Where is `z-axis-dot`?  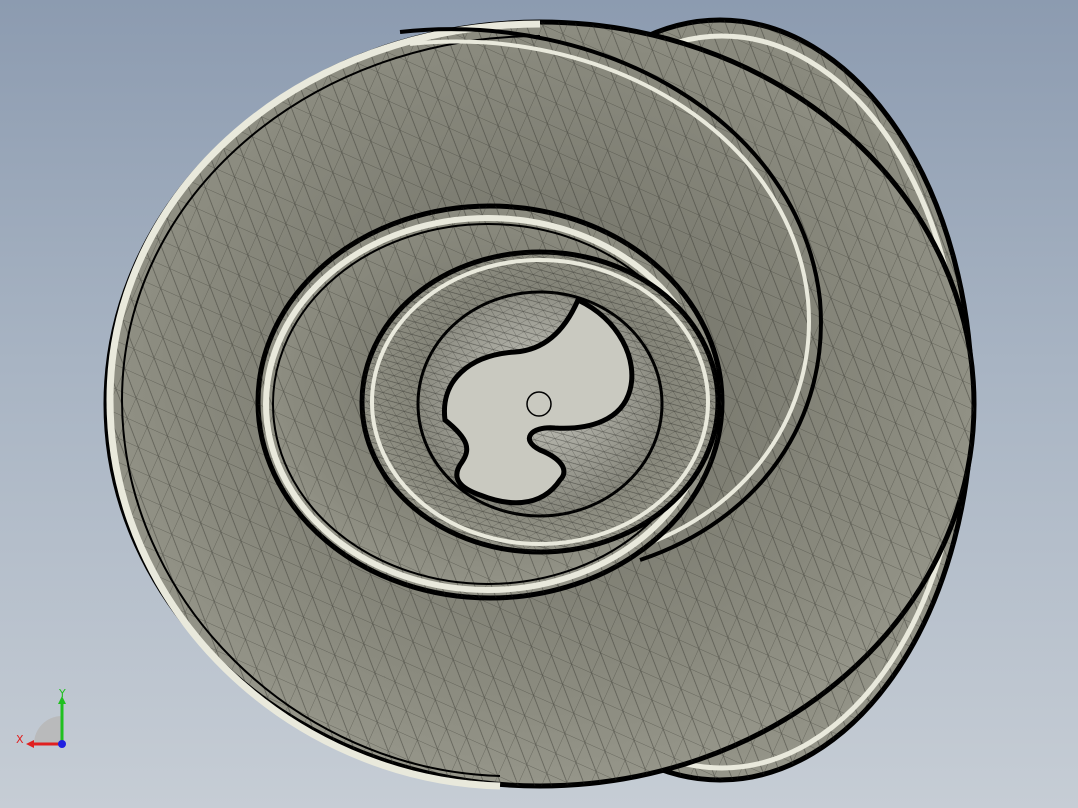
z-axis-dot is located at coordinates (62, 744).